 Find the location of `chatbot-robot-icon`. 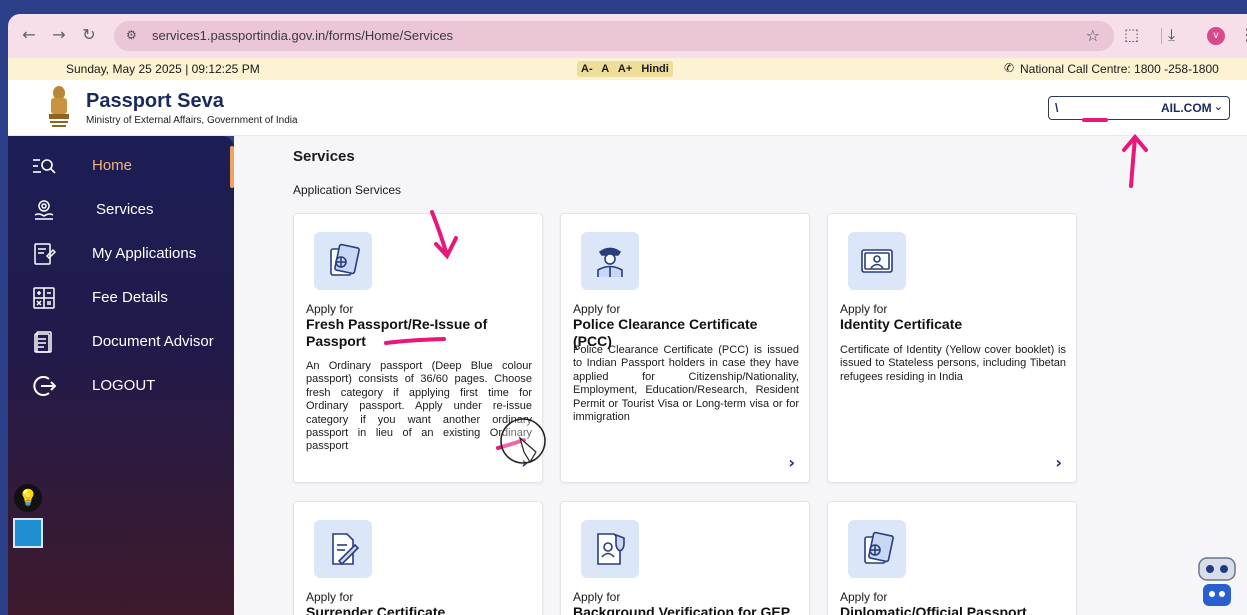

chatbot-robot-icon is located at coordinates (1217, 582).